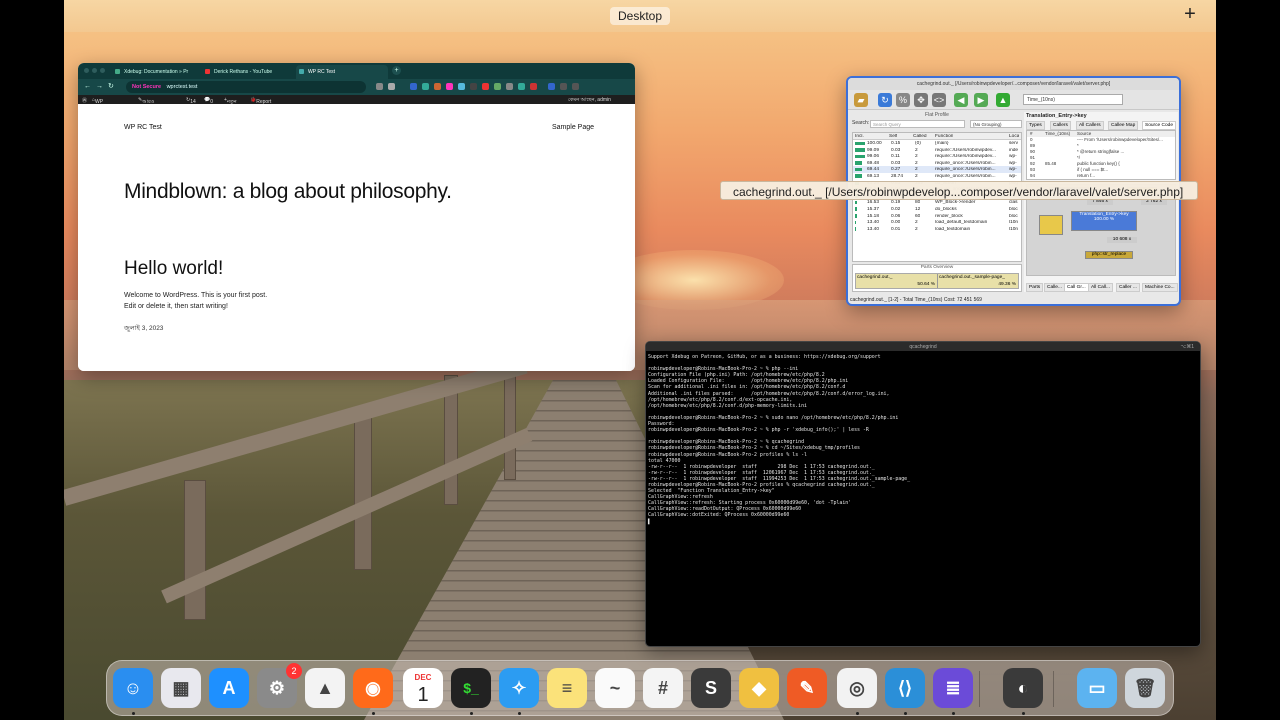 Image resolution: width=1280 pixels, height=720 pixels. Describe the element at coordinates (173, 269) in the screenshot. I see `post-title-link: Hello world!` at that location.